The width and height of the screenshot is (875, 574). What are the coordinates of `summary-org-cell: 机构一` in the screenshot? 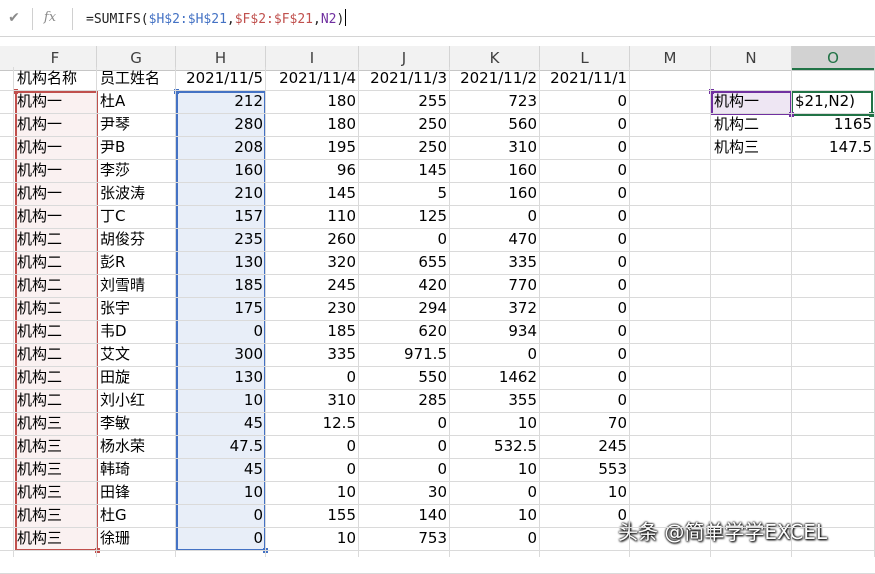 It's located at (751, 101).